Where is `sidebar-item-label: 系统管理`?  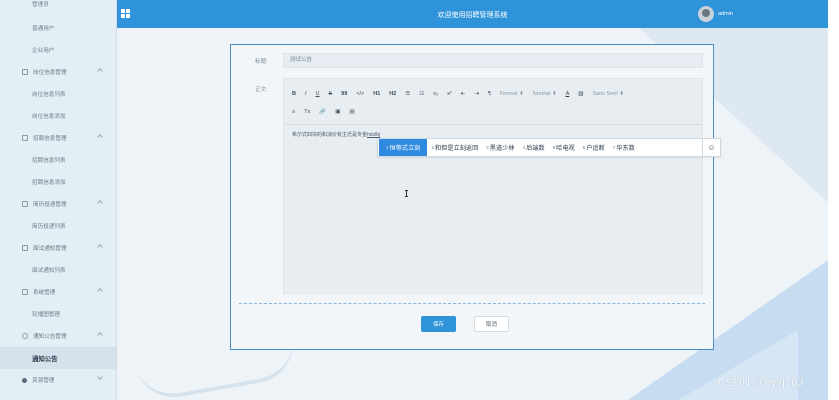
sidebar-item-label: 系统管理 is located at coordinates (44, 293).